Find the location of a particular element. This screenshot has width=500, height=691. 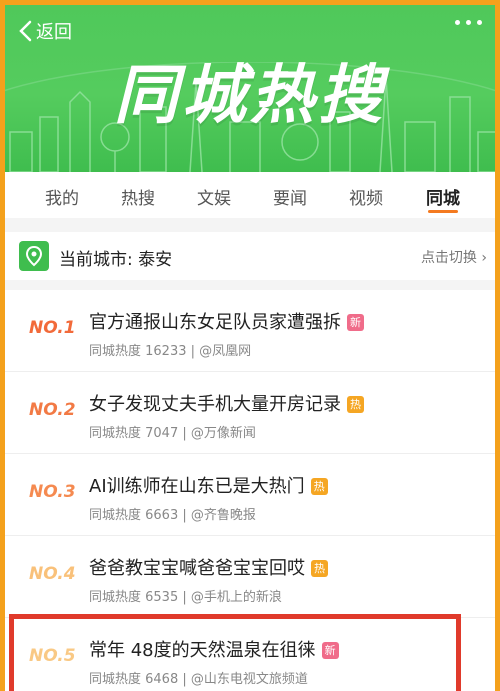

rank-label: NO.2 is located at coordinates (52, 410).